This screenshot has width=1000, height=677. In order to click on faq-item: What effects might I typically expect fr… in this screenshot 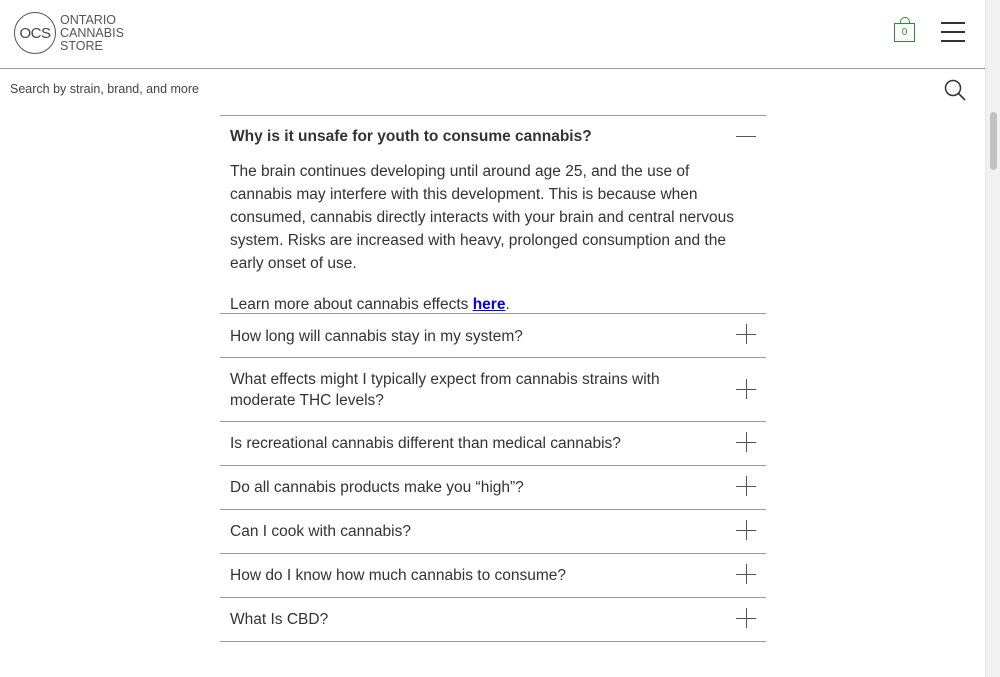, I will do `click(493, 389)`.